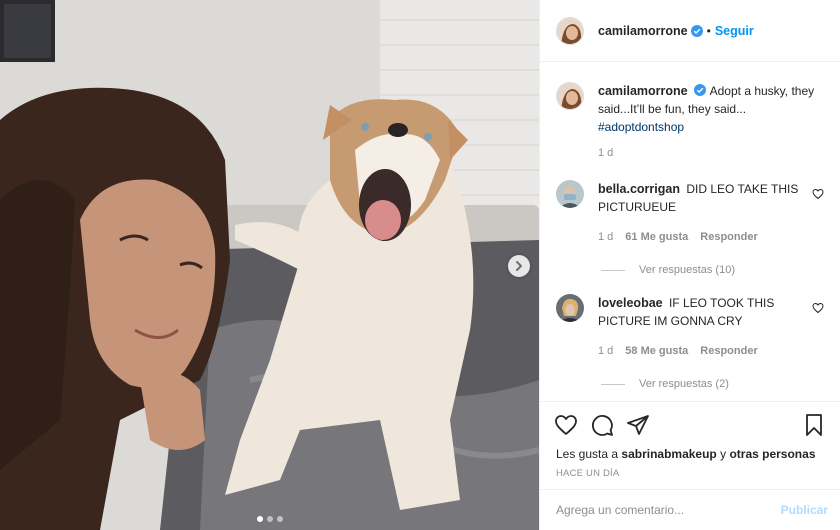 The height and width of the screenshot is (530, 840). What do you see at coordinates (772, 454) in the screenshot?
I see `likes-others: otras personas` at bounding box center [772, 454].